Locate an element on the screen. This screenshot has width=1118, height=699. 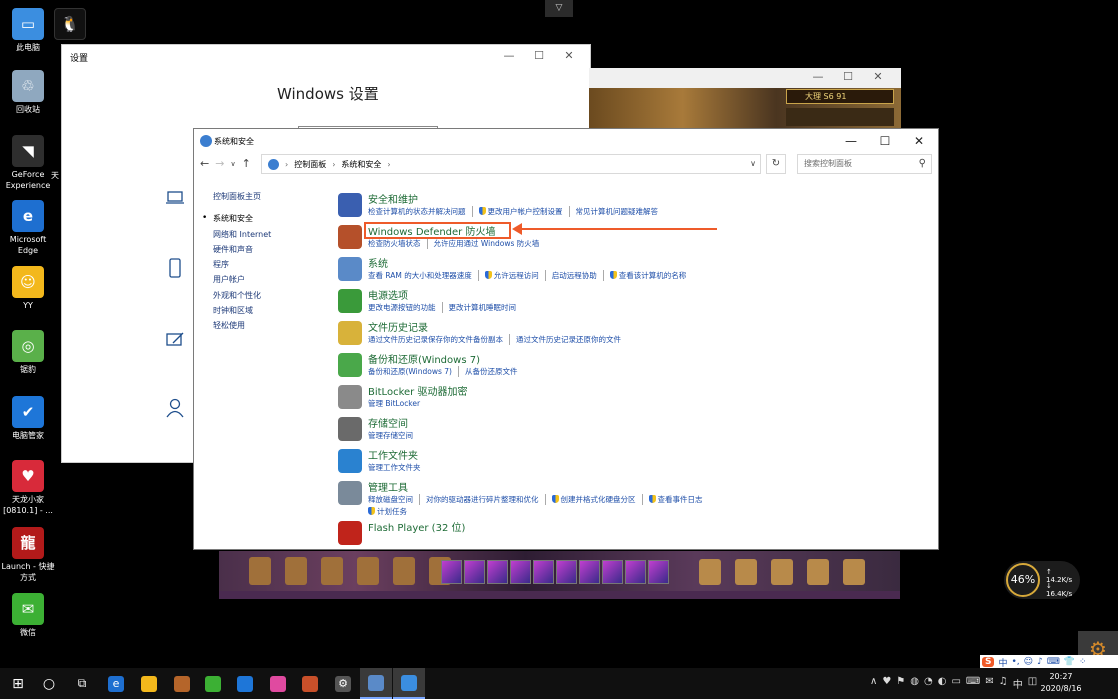
back-arrow-icon: ← is located at coordinates (204, 164).